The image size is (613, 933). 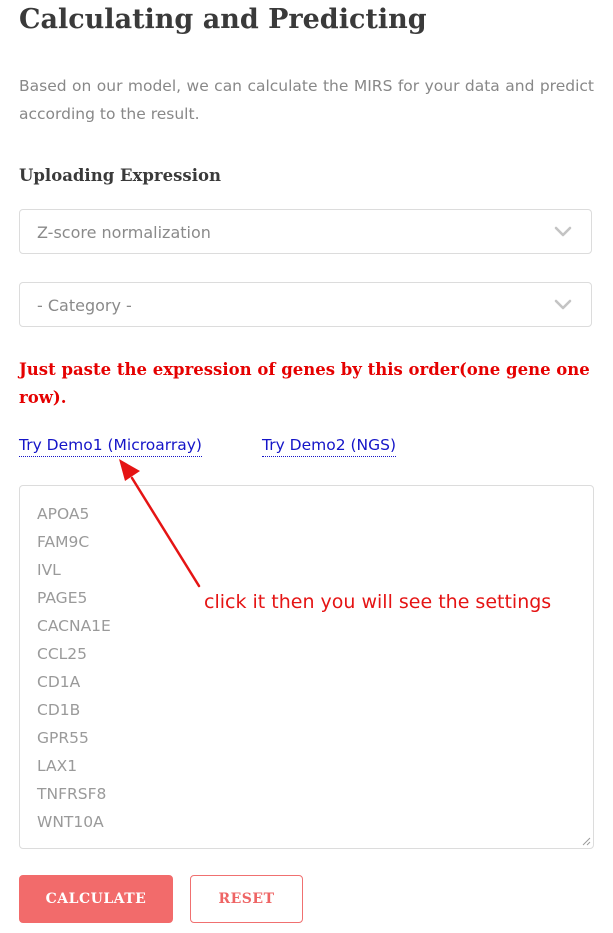 I want to click on calculate-button: CALCULATE, so click(x=96, y=899).